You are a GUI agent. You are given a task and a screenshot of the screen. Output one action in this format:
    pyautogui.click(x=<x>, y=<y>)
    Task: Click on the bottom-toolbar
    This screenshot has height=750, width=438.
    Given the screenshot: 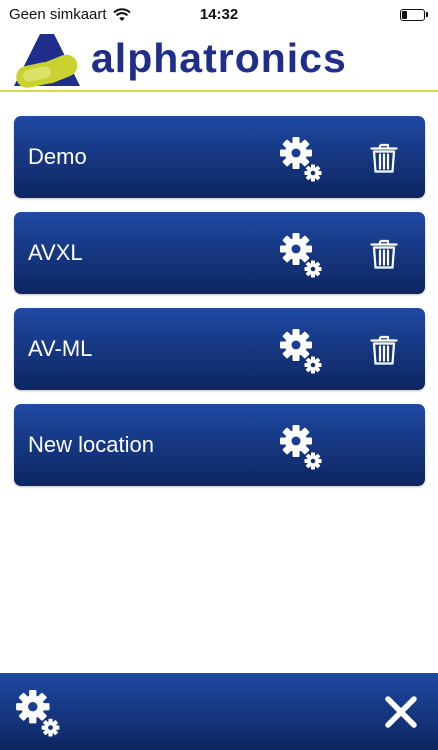 What is the action you would take?
    pyautogui.click(x=219, y=711)
    